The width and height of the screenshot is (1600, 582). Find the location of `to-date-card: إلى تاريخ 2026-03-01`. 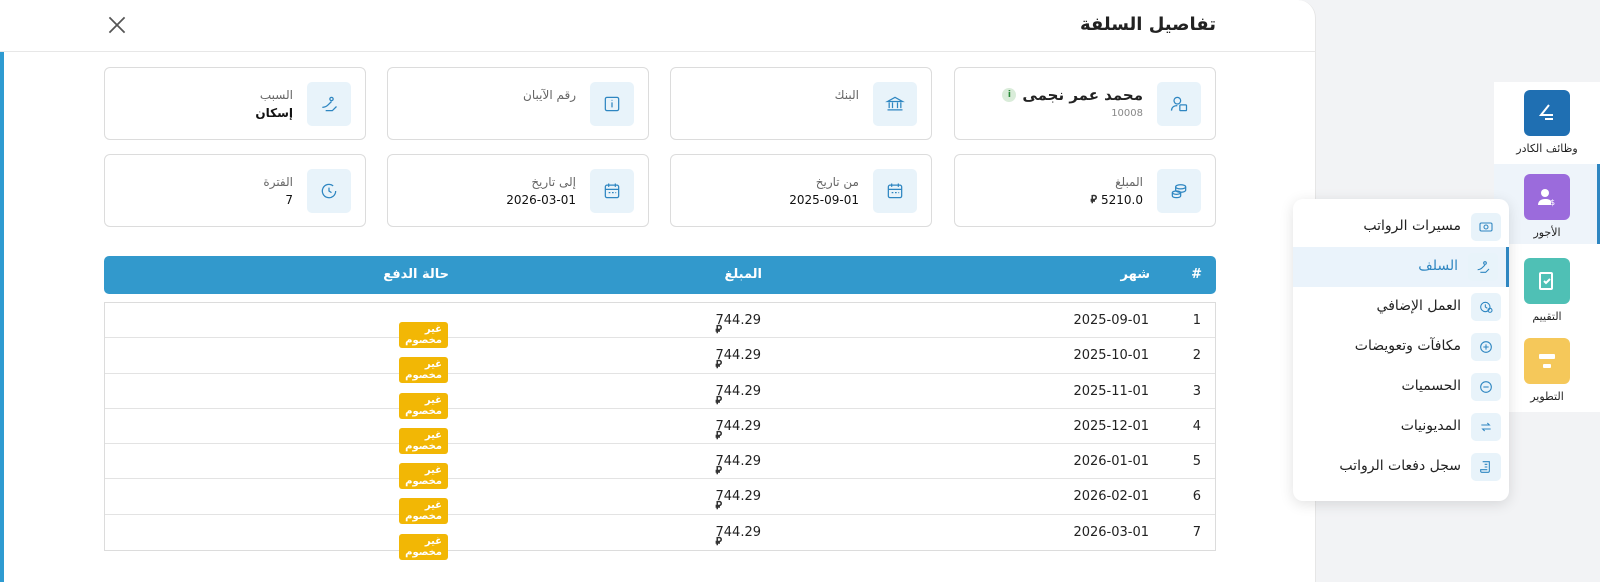

to-date-card: إلى تاريخ 2026-03-01 is located at coordinates (518, 190).